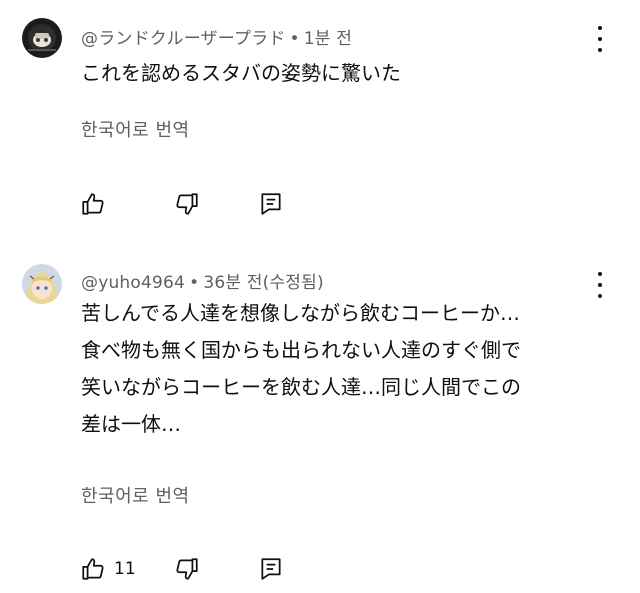  What do you see at coordinates (241, 73) in the screenshot?
I see `comment-text-line: これを認めるスタバの姿勢に驚いた` at bounding box center [241, 73].